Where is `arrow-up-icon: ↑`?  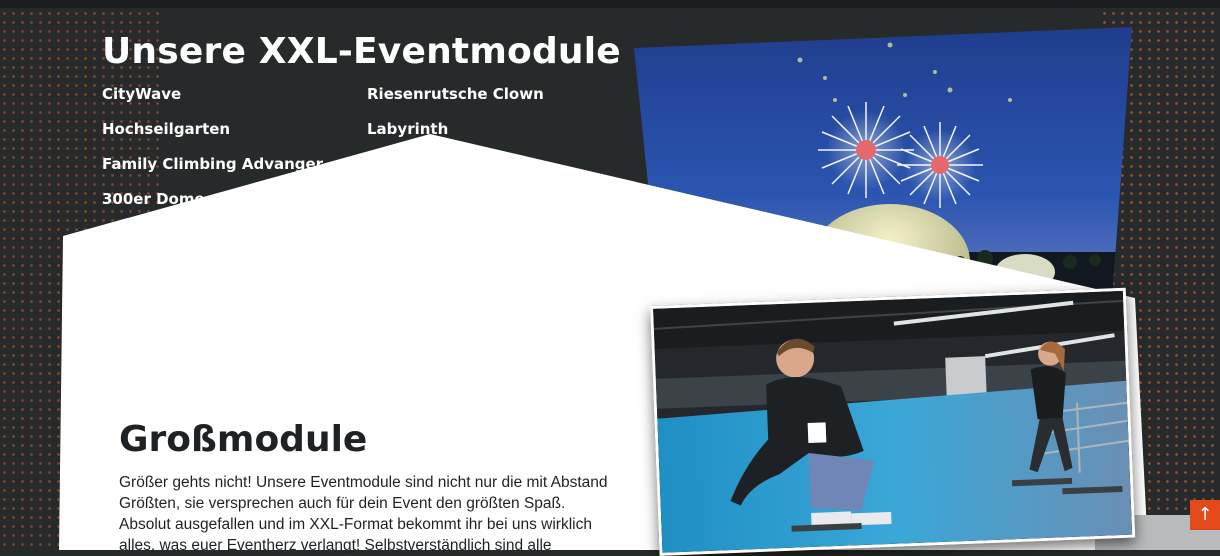
arrow-up-icon: ↑ is located at coordinates (1205, 514).